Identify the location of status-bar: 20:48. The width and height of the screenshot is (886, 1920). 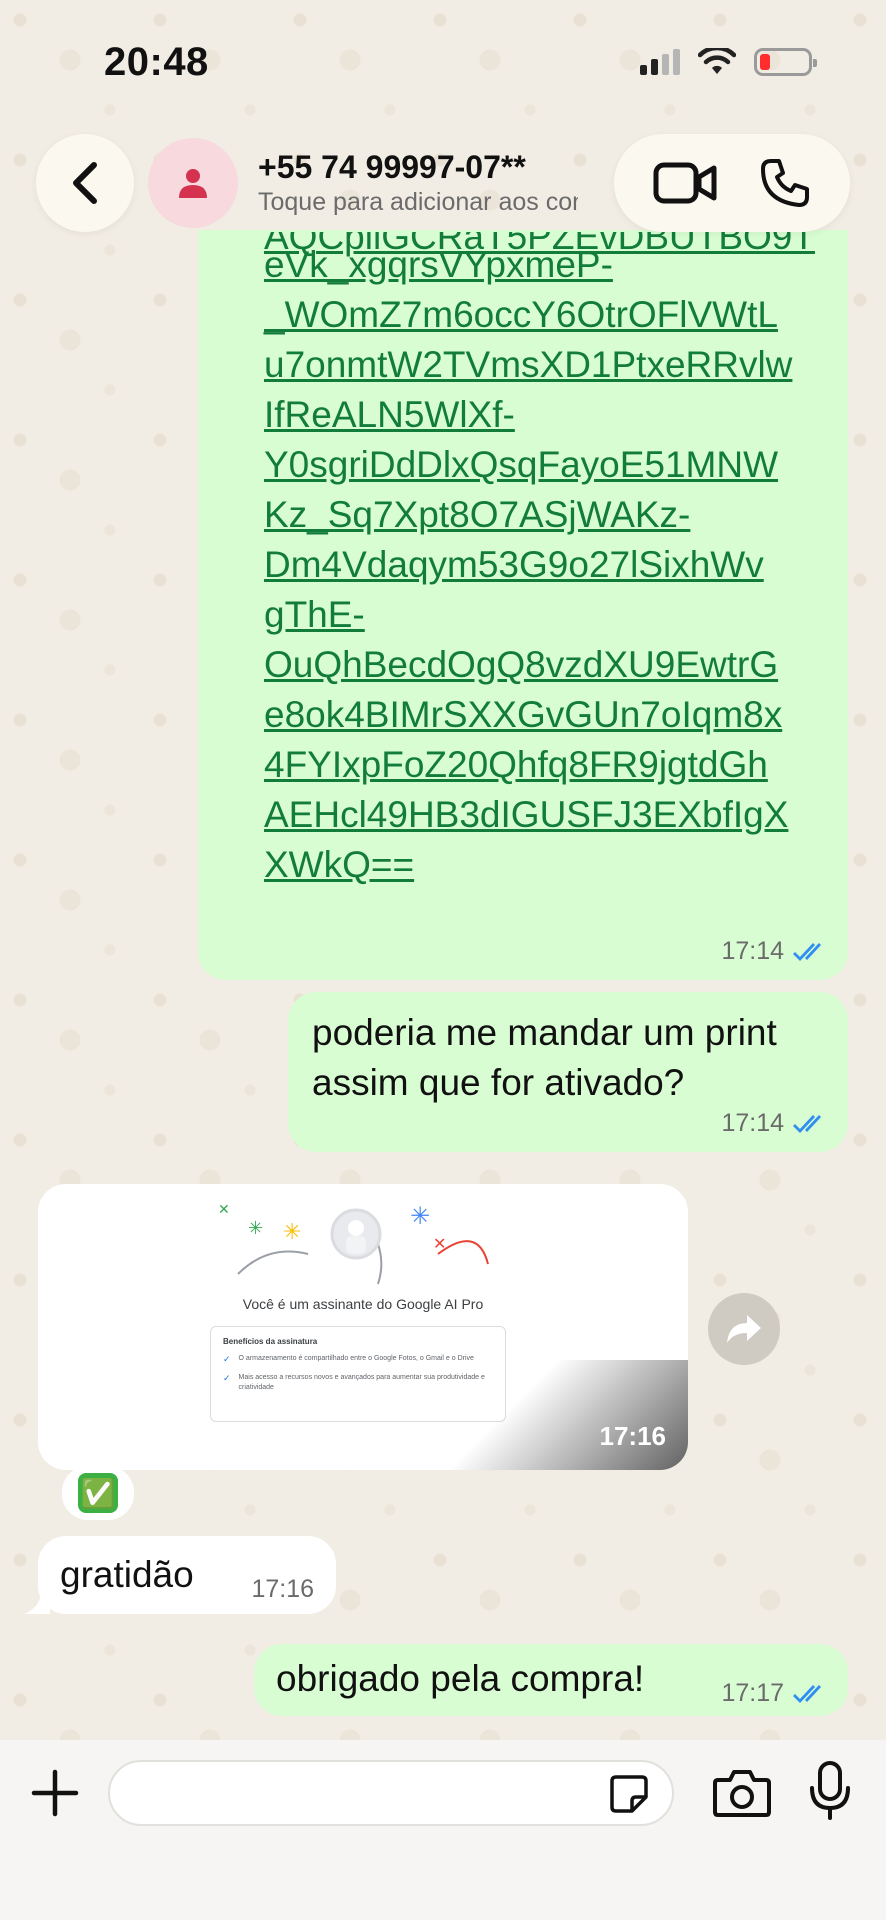
(443, 60).